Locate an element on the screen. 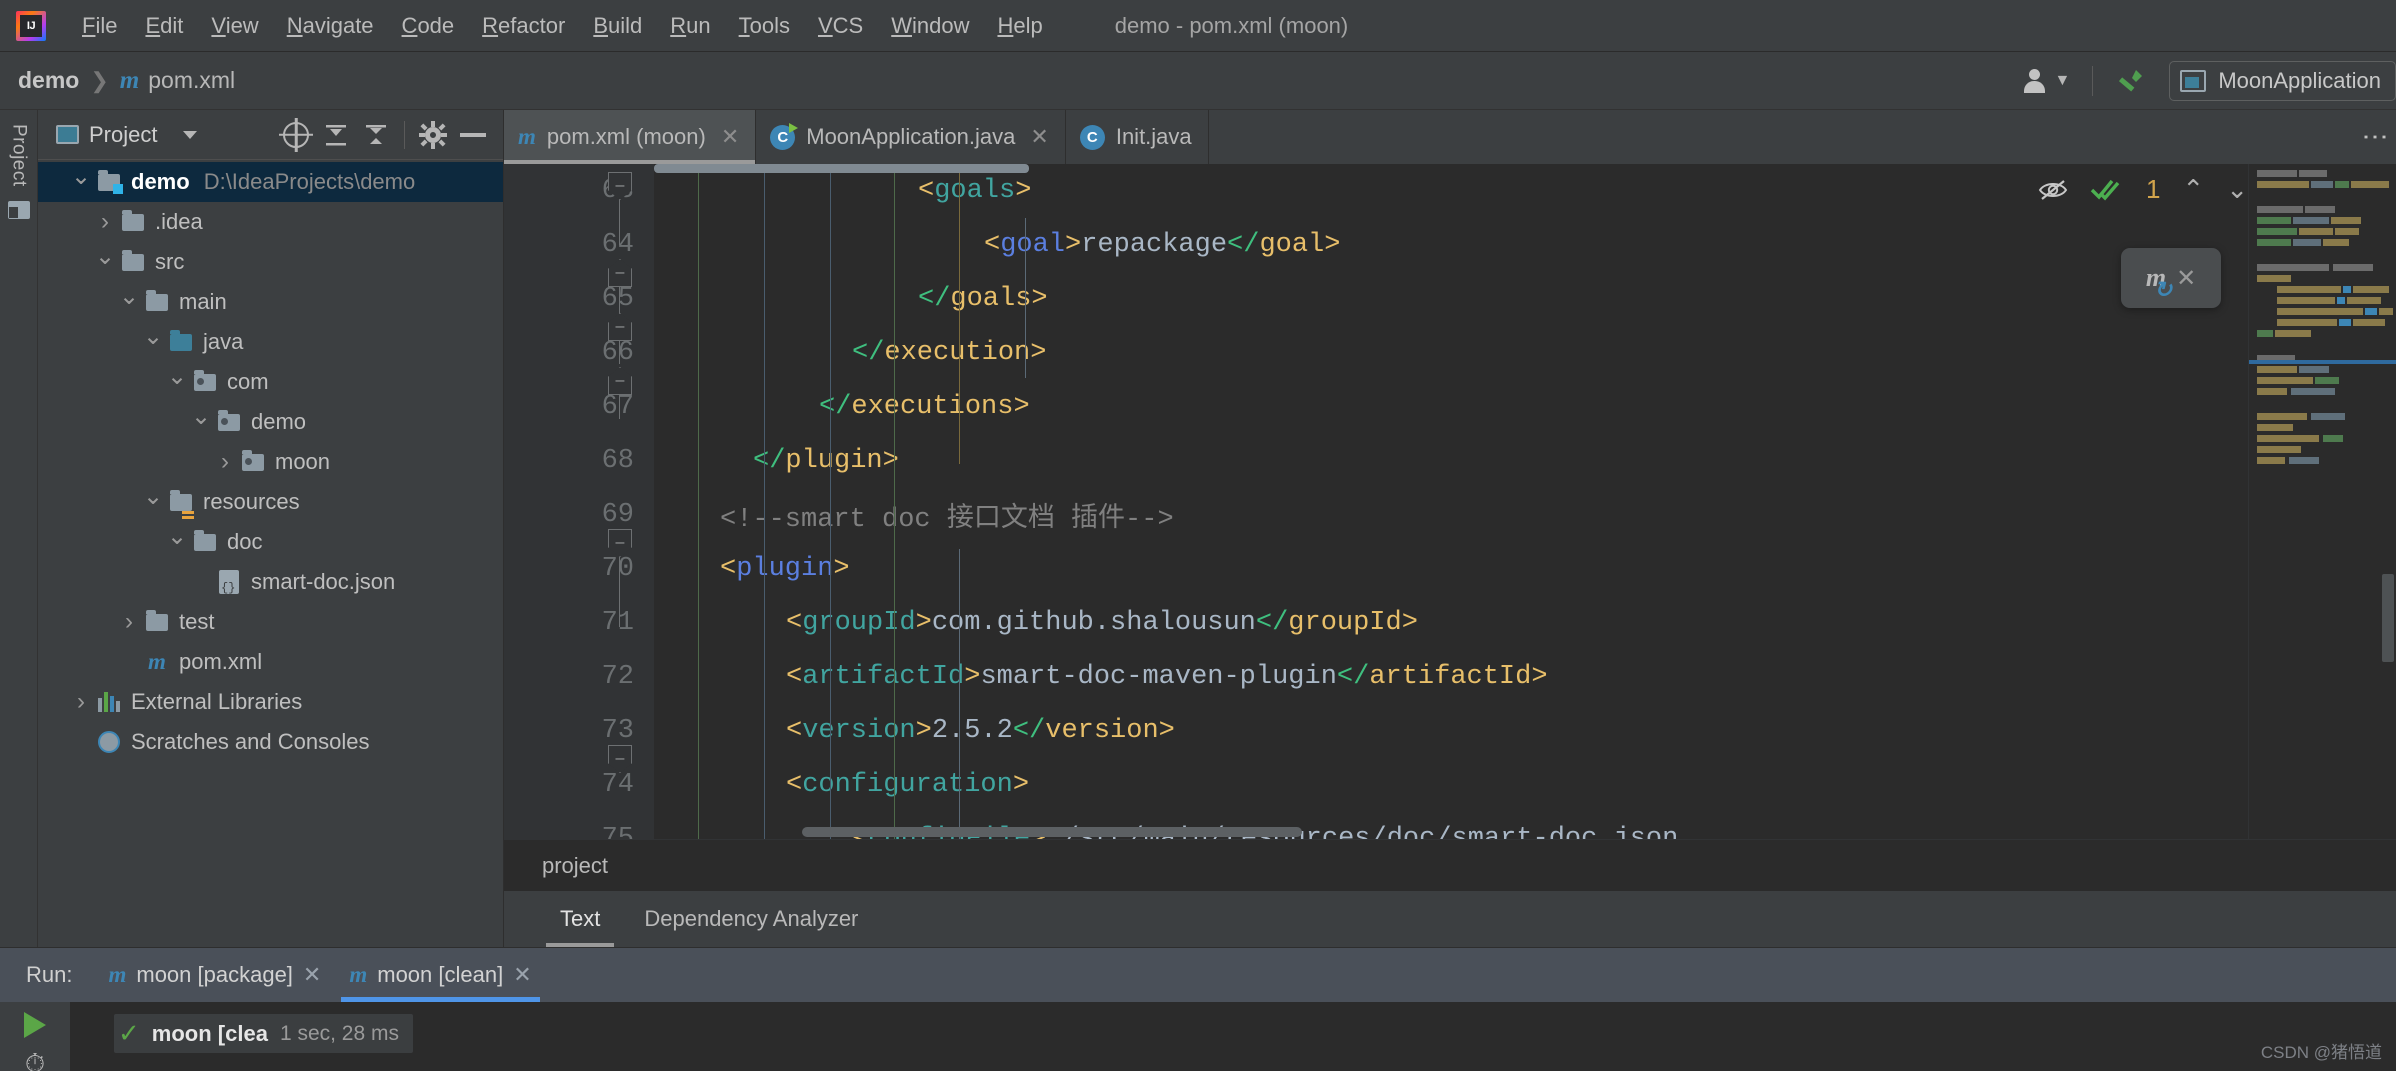 The height and width of the screenshot is (1071, 2396). inspection-widget: 1 ⌃ ⌄ is located at coordinates (2143, 189).